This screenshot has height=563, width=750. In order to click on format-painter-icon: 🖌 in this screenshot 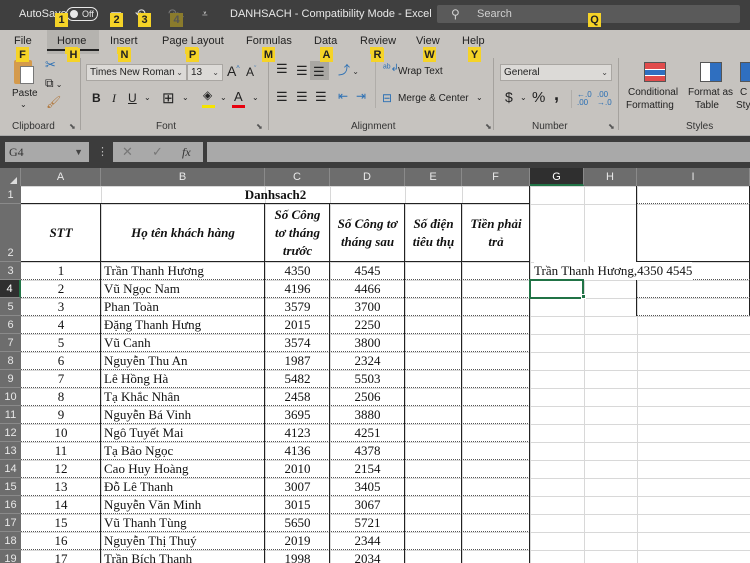, I will do `click(53, 102)`.